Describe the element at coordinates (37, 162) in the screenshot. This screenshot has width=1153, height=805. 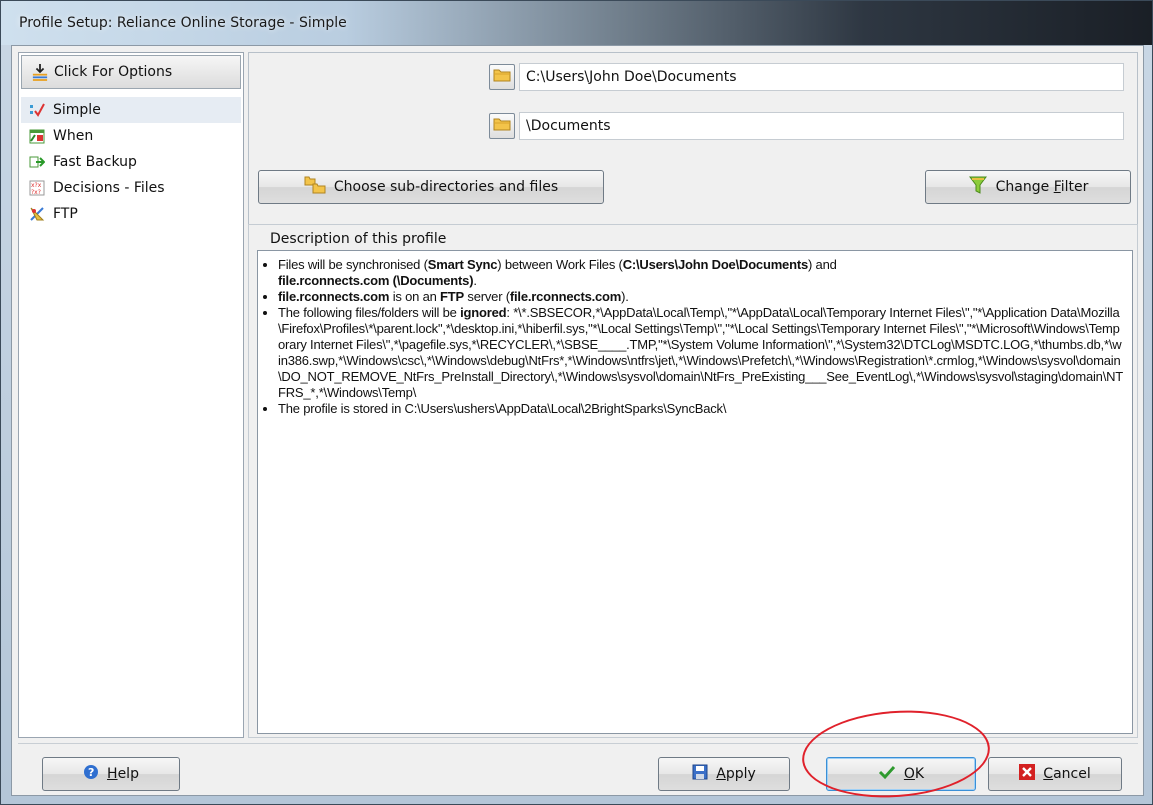
I see `fast-backup-icon` at that location.